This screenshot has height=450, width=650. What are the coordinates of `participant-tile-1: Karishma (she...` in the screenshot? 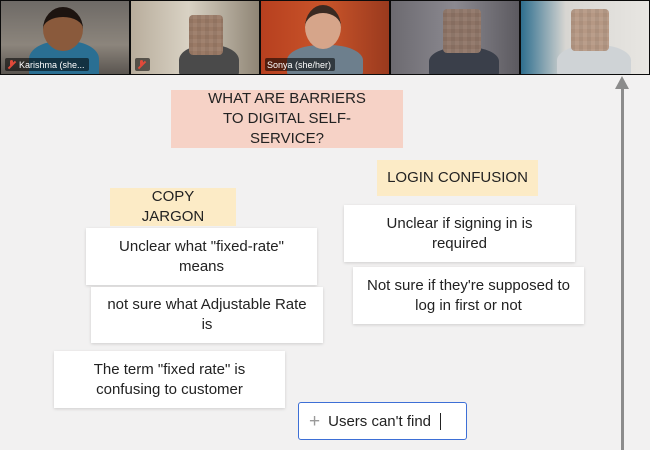 It's located at (65, 37).